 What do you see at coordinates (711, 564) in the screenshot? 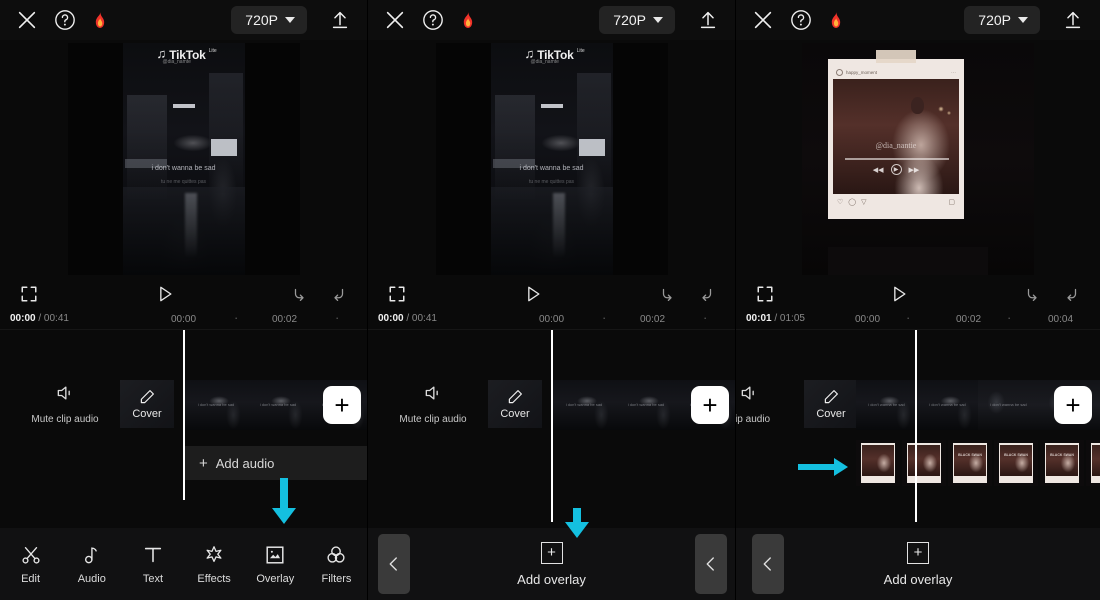
I see `next-panel-button` at bounding box center [711, 564].